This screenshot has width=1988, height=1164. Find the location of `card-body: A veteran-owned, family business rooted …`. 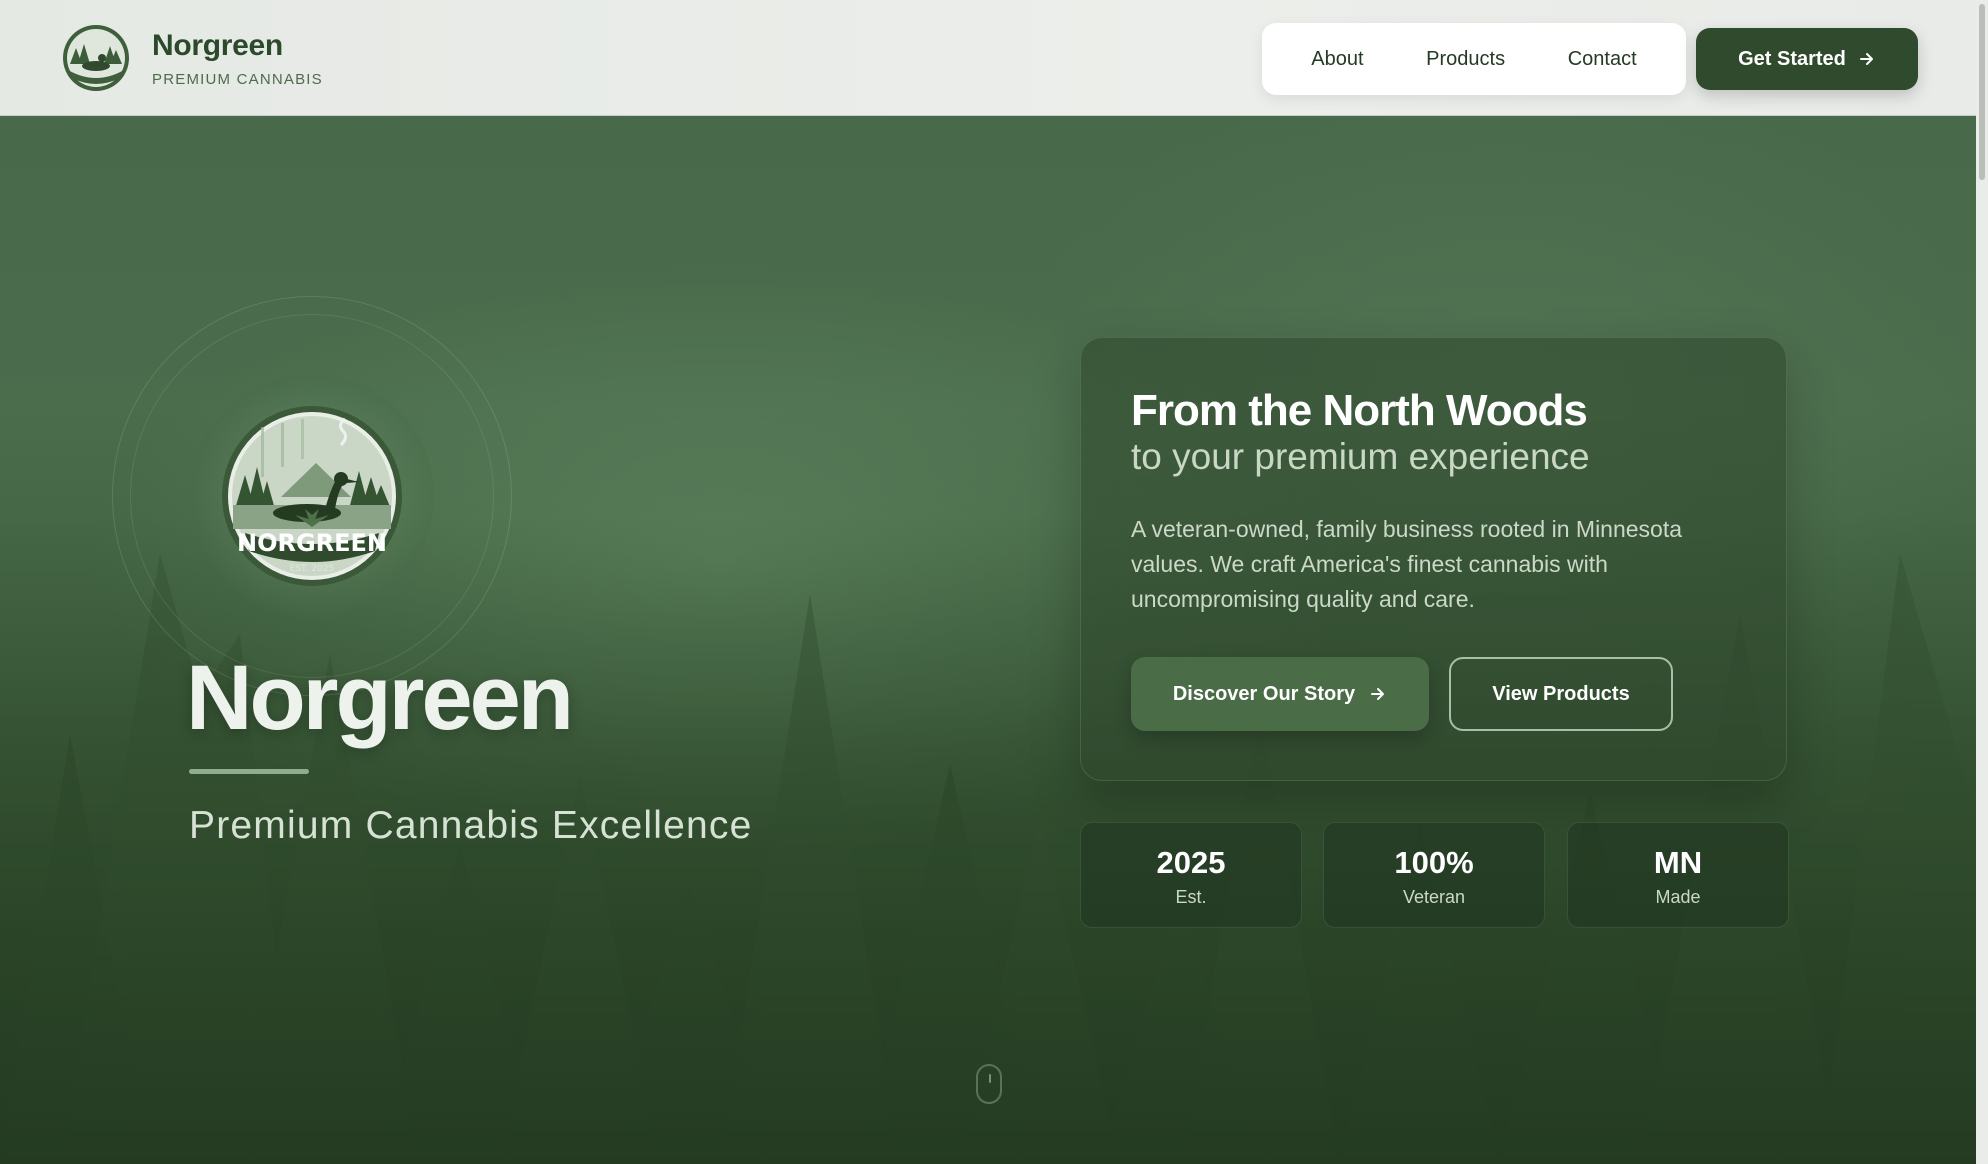

card-body: A veteran-owned, family business rooted … is located at coordinates (1407, 564).